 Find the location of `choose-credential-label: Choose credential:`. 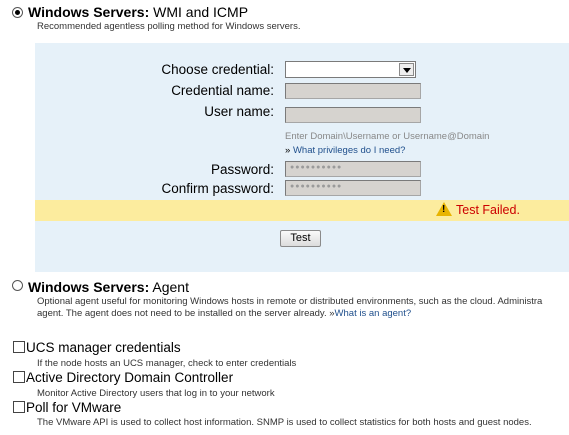

choose-credential-label: Choose credential: is located at coordinates (217, 69).